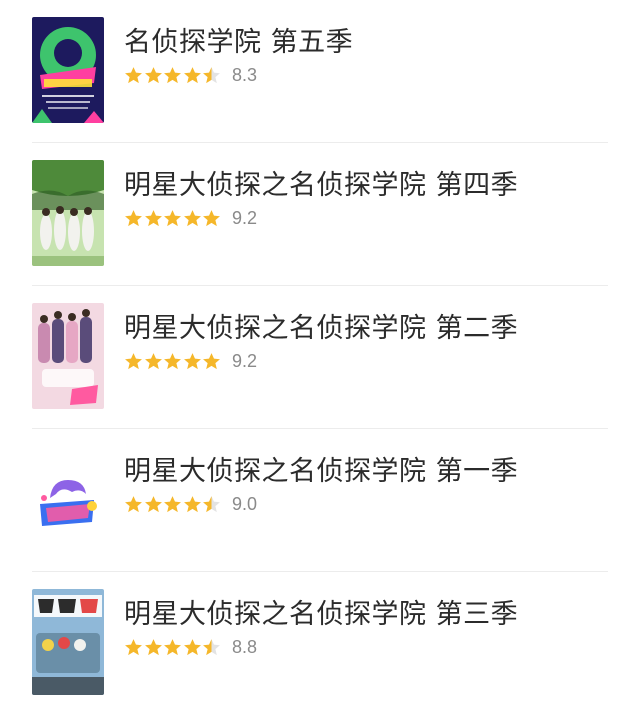 This screenshot has height=715, width=640. Describe the element at coordinates (321, 182) in the screenshot. I see `show-title: 明星大侦探之名侦探学院 第四季` at that location.